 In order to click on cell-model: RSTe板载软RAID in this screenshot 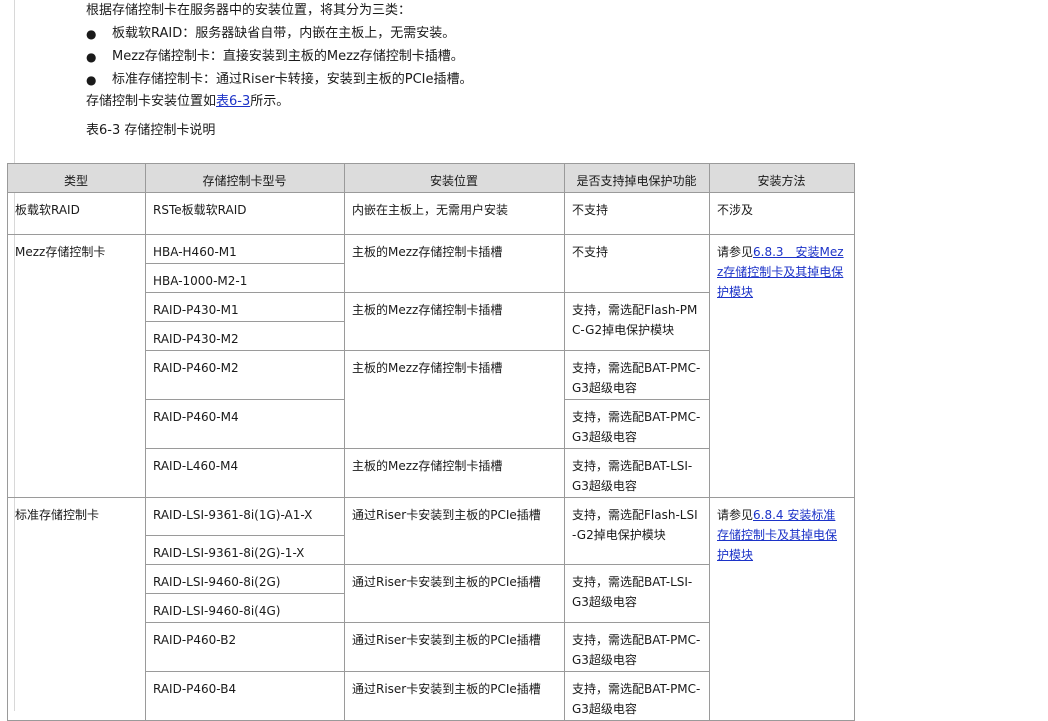, I will do `click(245, 213)`.